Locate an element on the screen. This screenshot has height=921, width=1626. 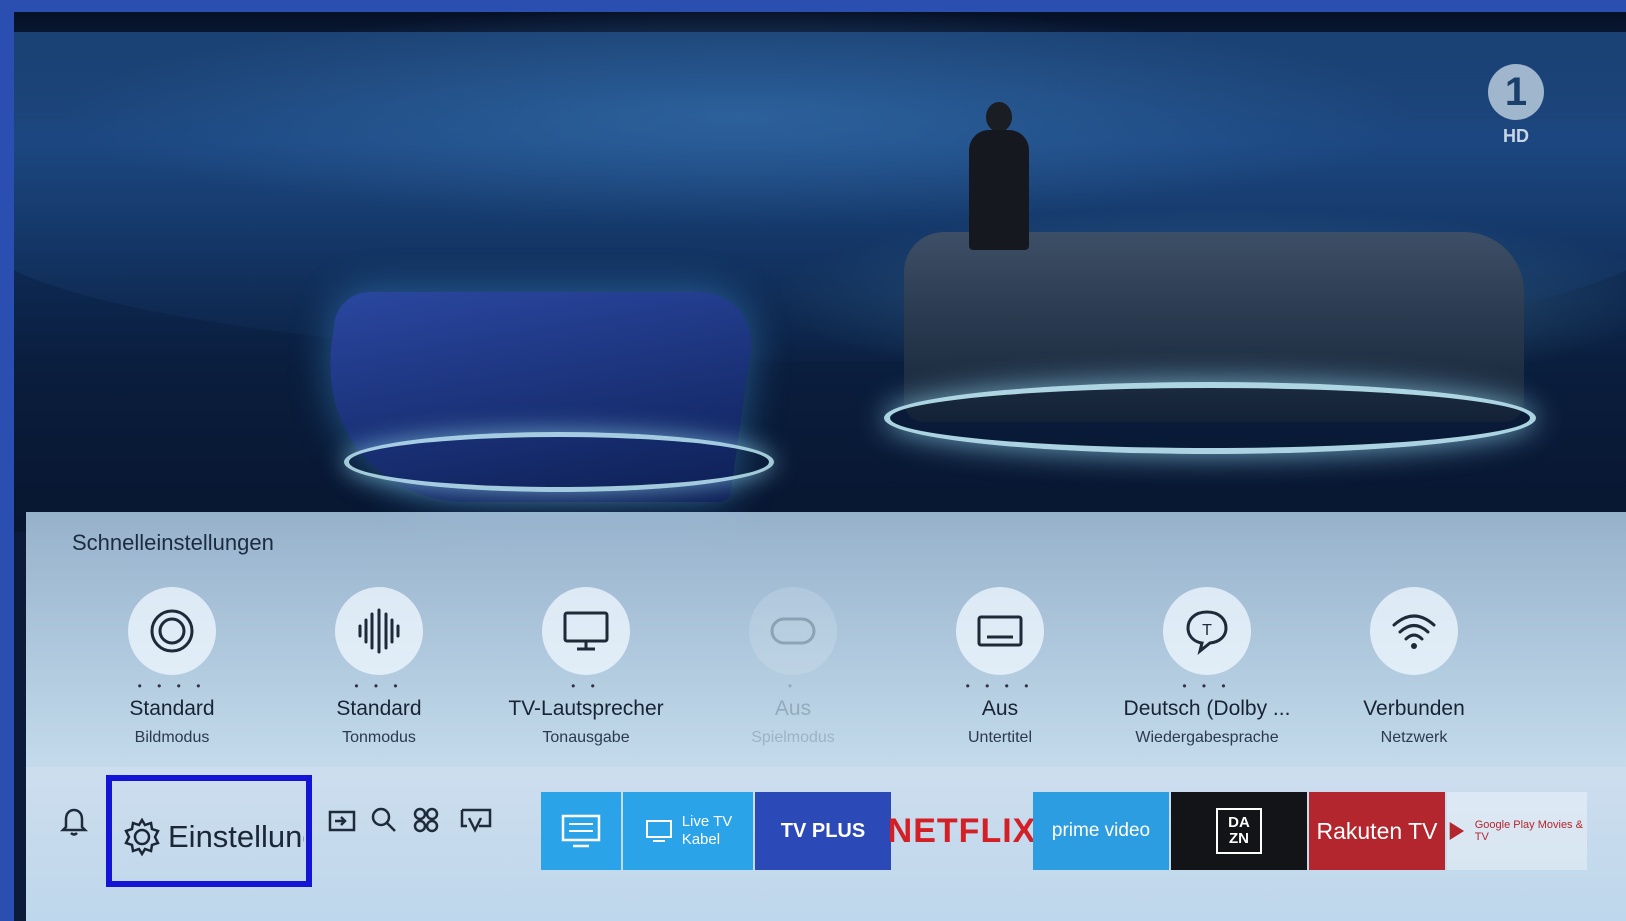
picture-mode-icon is located at coordinates (172, 631).